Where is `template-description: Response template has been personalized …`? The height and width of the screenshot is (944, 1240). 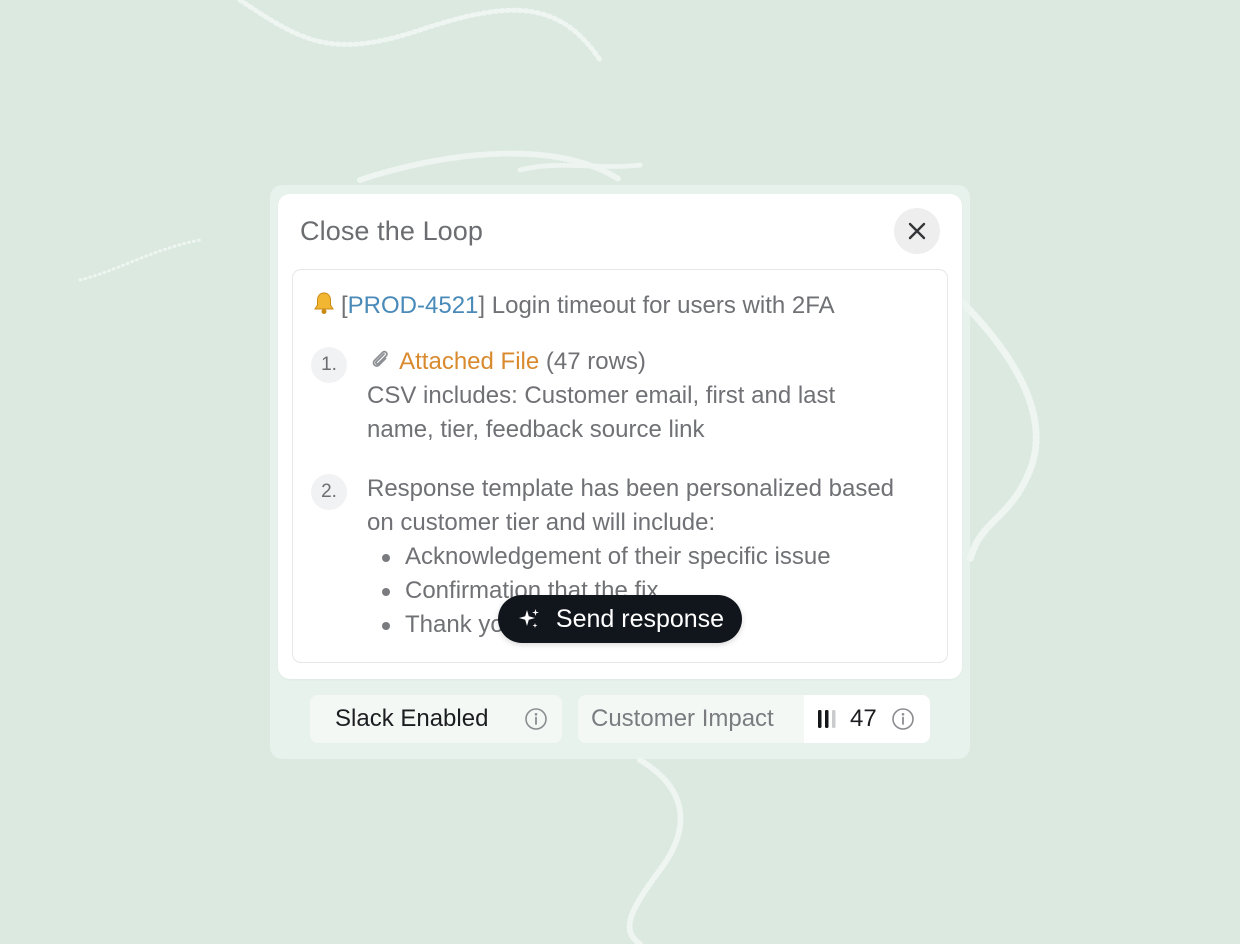
template-description: Response template has been personalized … is located at coordinates (631, 505).